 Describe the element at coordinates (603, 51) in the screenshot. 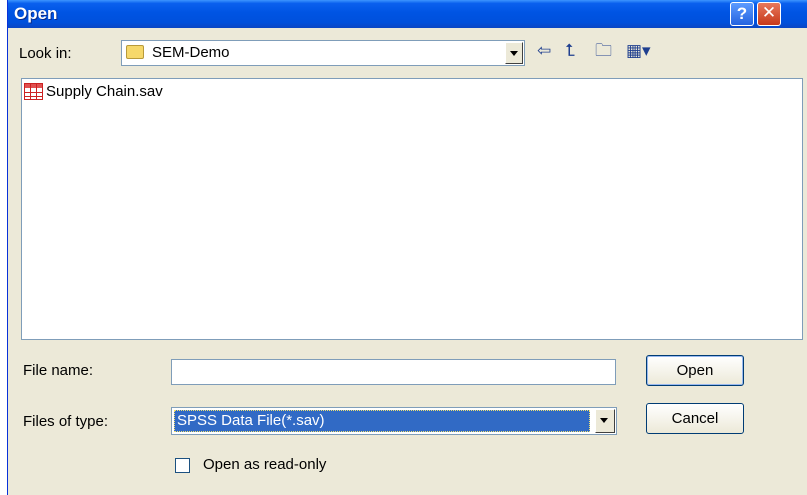

I see `new-folder-icon: 🗀` at that location.